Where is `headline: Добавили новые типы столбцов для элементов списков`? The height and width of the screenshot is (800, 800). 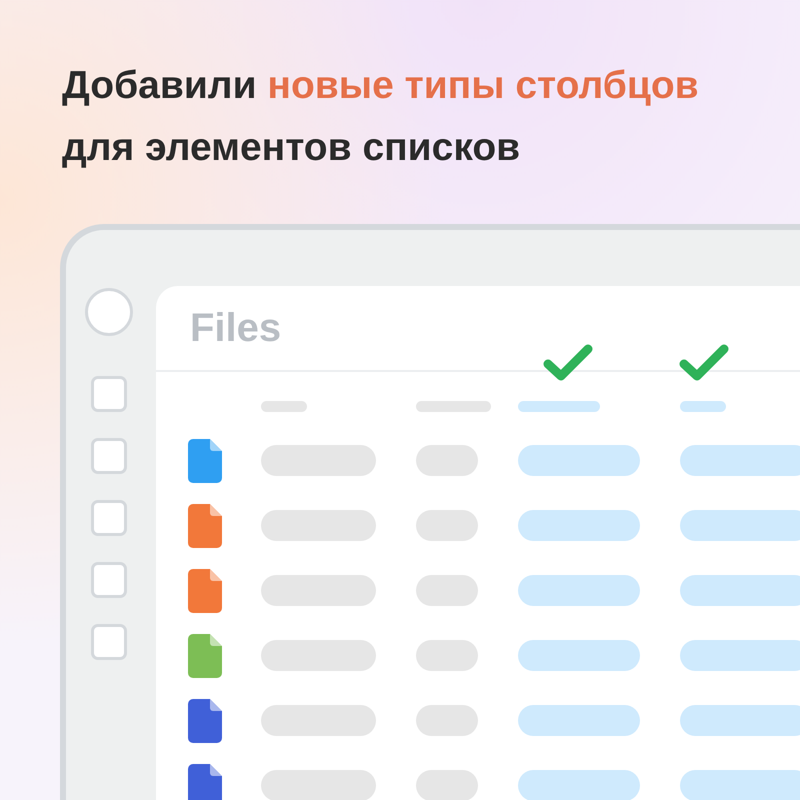 headline: Добавили новые типы столбцов для элементов списков is located at coordinates (381, 117).